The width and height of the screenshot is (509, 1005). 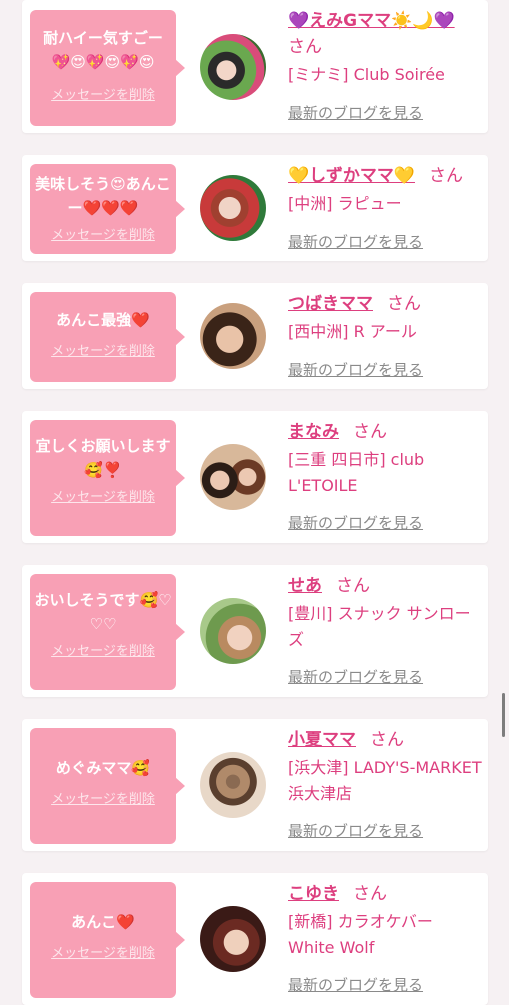 I want to click on user-info: まなみ さん [三重 四日市] club L'ETOILE, so click(x=386, y=459).